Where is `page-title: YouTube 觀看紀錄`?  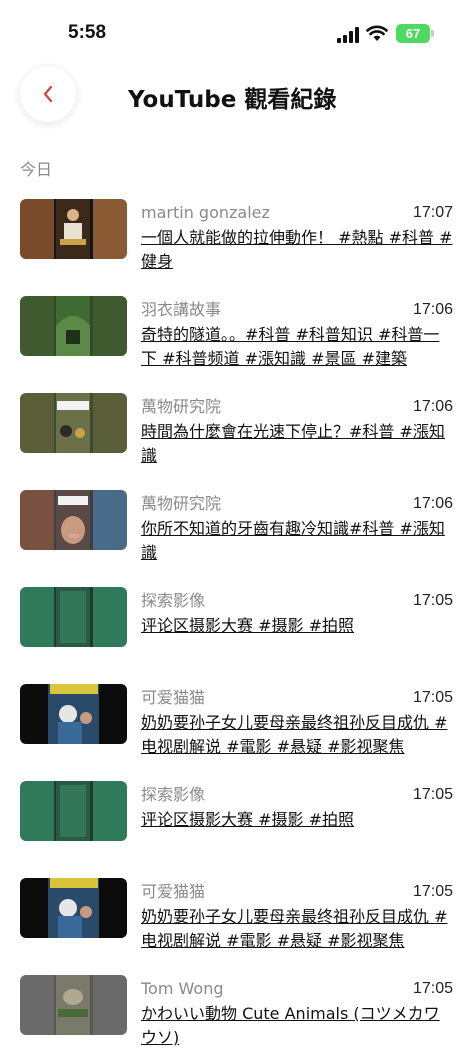
page-title: YouTube 觀看紀錄 is located at coordinates (232, 100).